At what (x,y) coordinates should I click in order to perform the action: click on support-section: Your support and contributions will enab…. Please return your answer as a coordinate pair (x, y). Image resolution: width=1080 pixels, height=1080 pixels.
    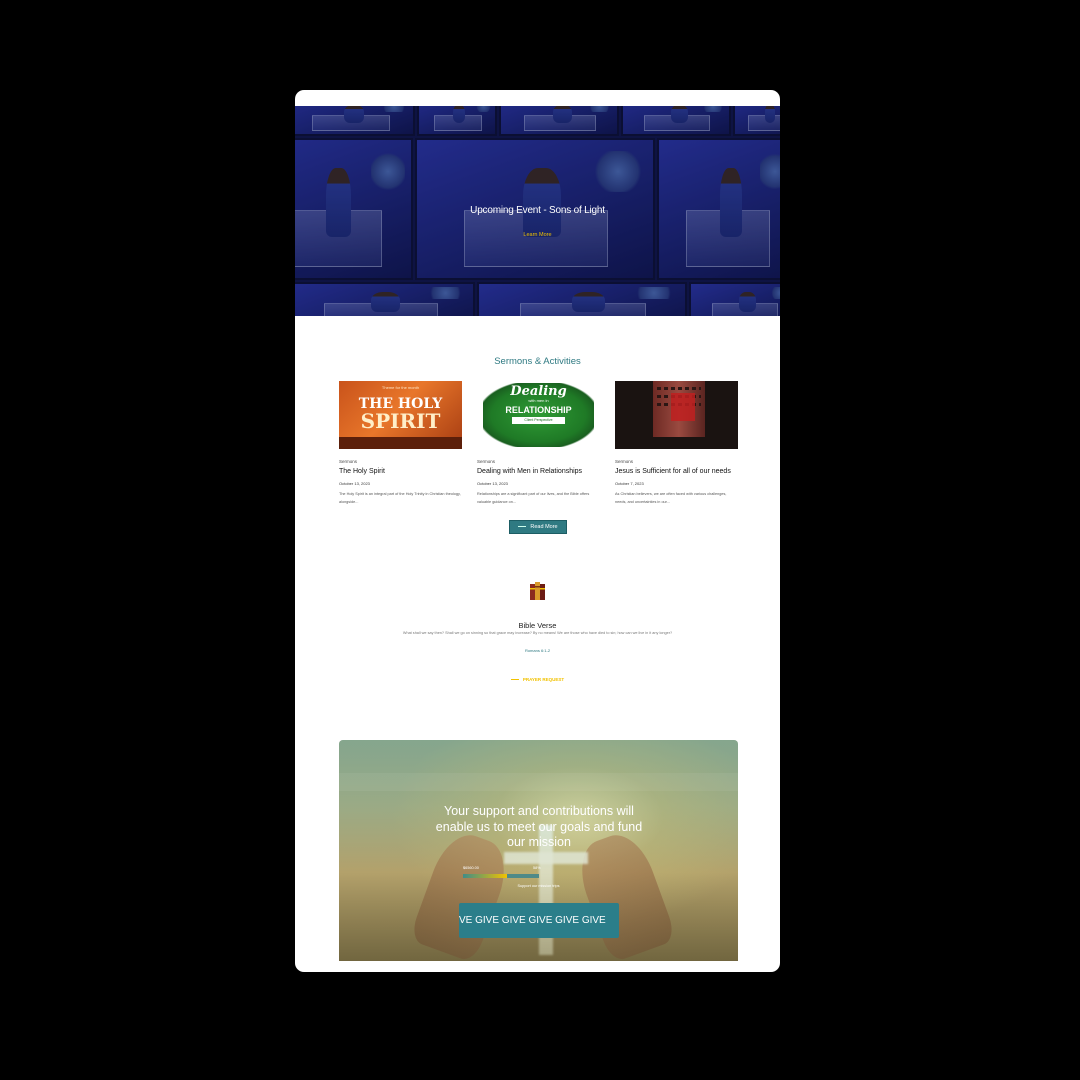
    Looking at the image, I should click on (538, 850).